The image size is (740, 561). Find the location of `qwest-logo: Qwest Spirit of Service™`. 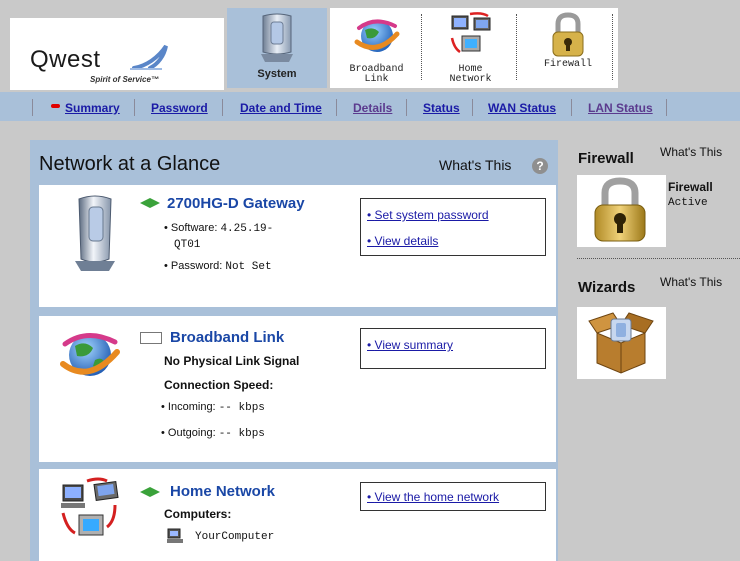

qwest-logo: Qwest Spirit of Service™ is located at coordinates (117, 54).